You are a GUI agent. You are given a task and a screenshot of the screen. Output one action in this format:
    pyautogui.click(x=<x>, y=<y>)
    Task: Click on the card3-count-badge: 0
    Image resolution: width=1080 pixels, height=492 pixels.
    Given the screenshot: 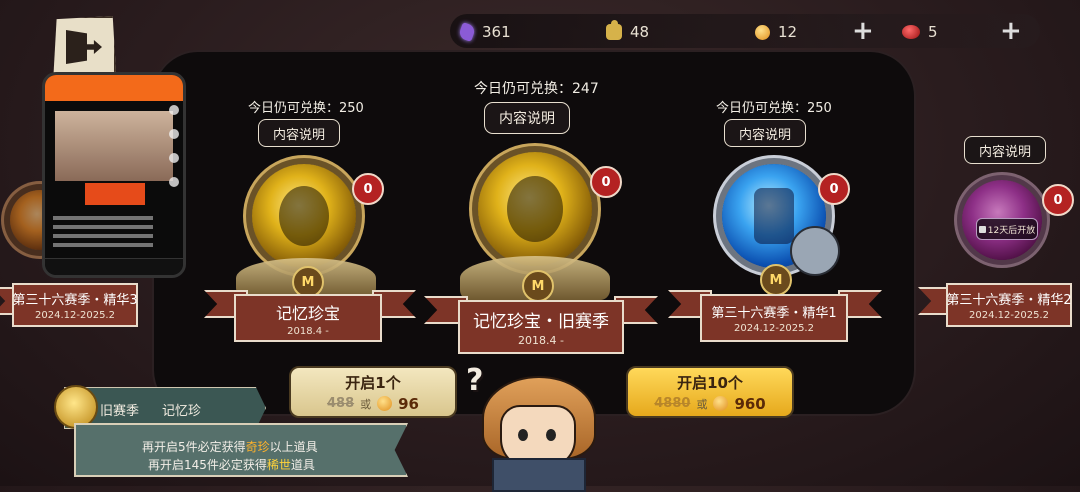 What is the action you would take?
    pyautogui.click(x=834, y=189)
    